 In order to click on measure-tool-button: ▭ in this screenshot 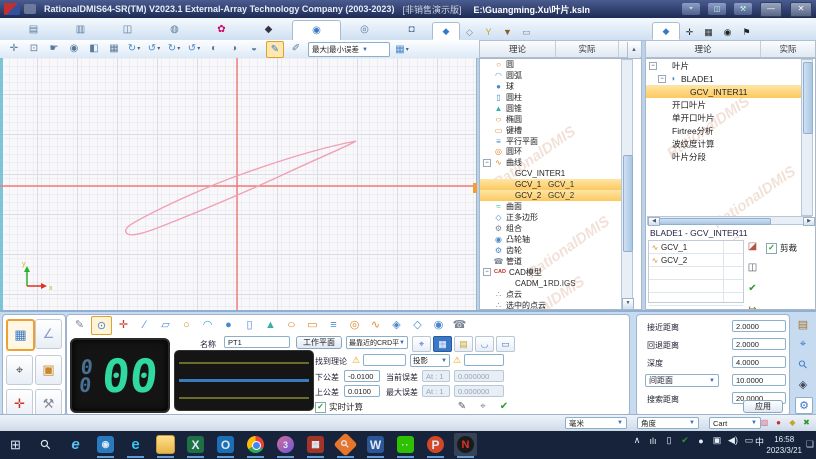, I will do `click(312, 324)`.